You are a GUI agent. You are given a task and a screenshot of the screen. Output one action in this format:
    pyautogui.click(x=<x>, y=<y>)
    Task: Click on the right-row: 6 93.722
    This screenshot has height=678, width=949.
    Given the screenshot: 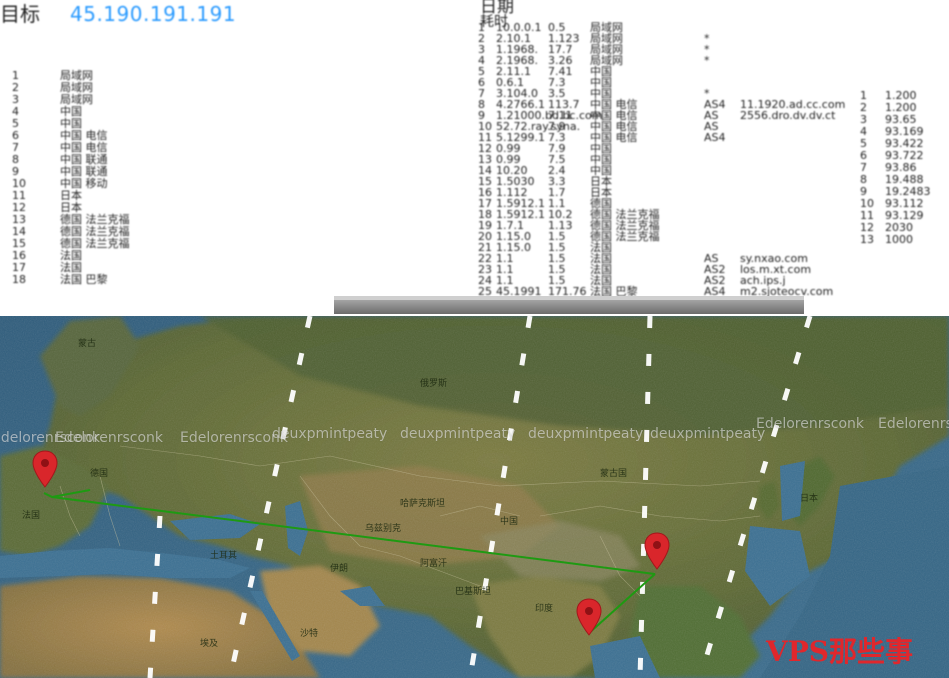 What is the action you would take?
    pyautogui.click(x=474, y=156)
    